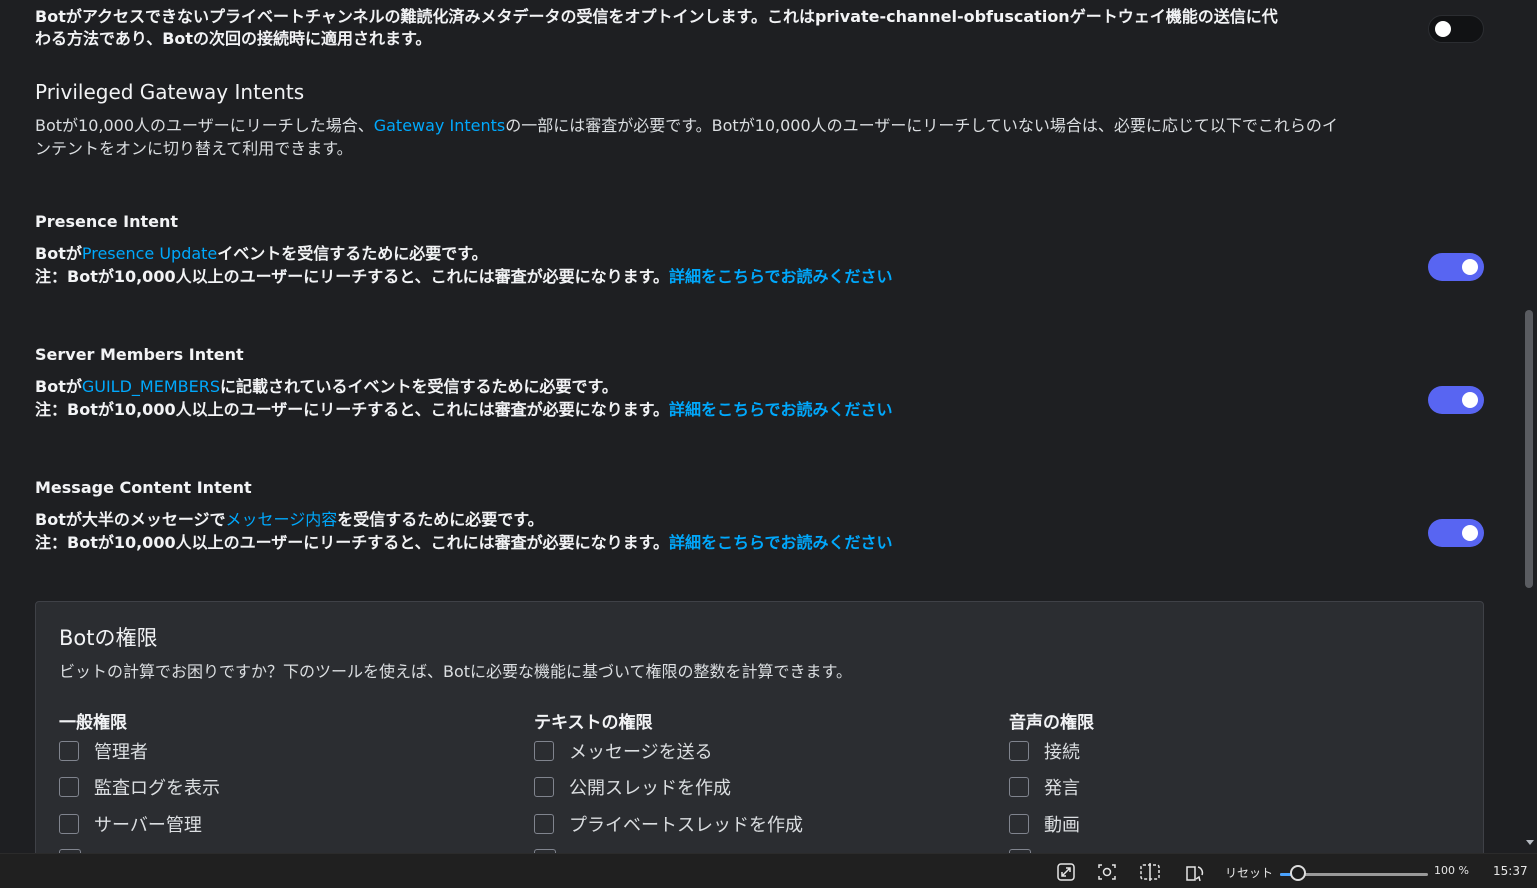  Describe the element at coordinates (650, 788) in the screenshot. I see `permission-label: 公開スレッドを作成` at that location.